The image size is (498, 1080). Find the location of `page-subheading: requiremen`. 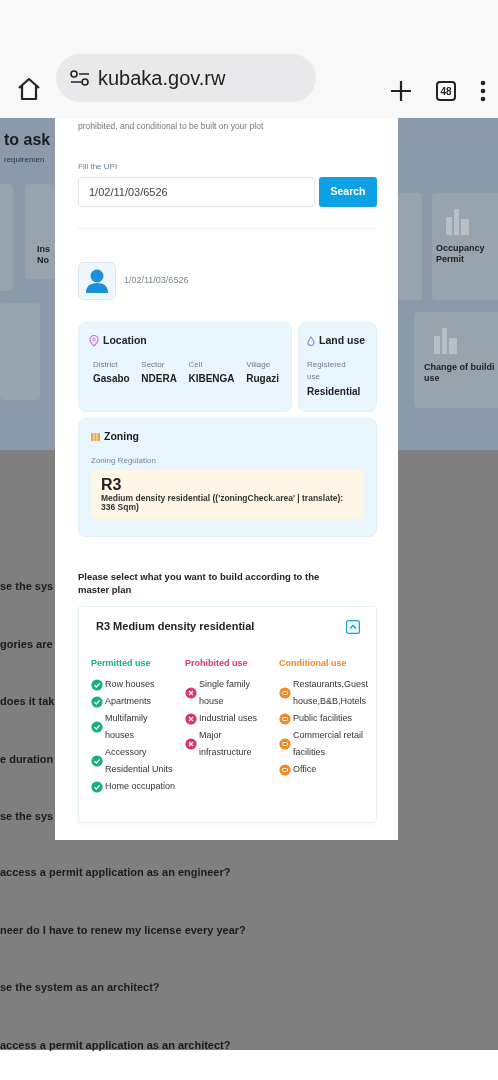

page-subheading: requiremen is located at coordinates (25, 160).